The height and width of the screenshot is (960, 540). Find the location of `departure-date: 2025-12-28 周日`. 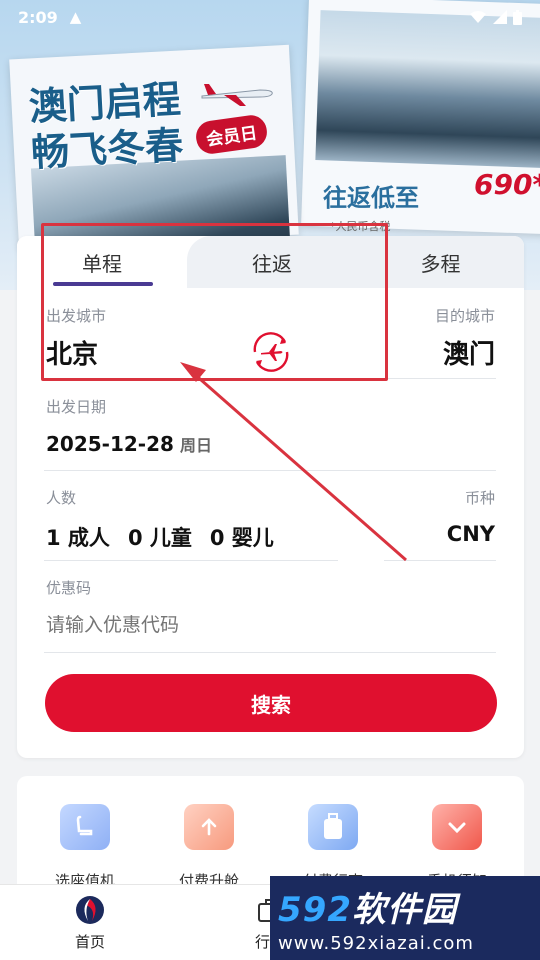

departure-date: 2025-12-28 周日 is located at coordinates (129, 444).